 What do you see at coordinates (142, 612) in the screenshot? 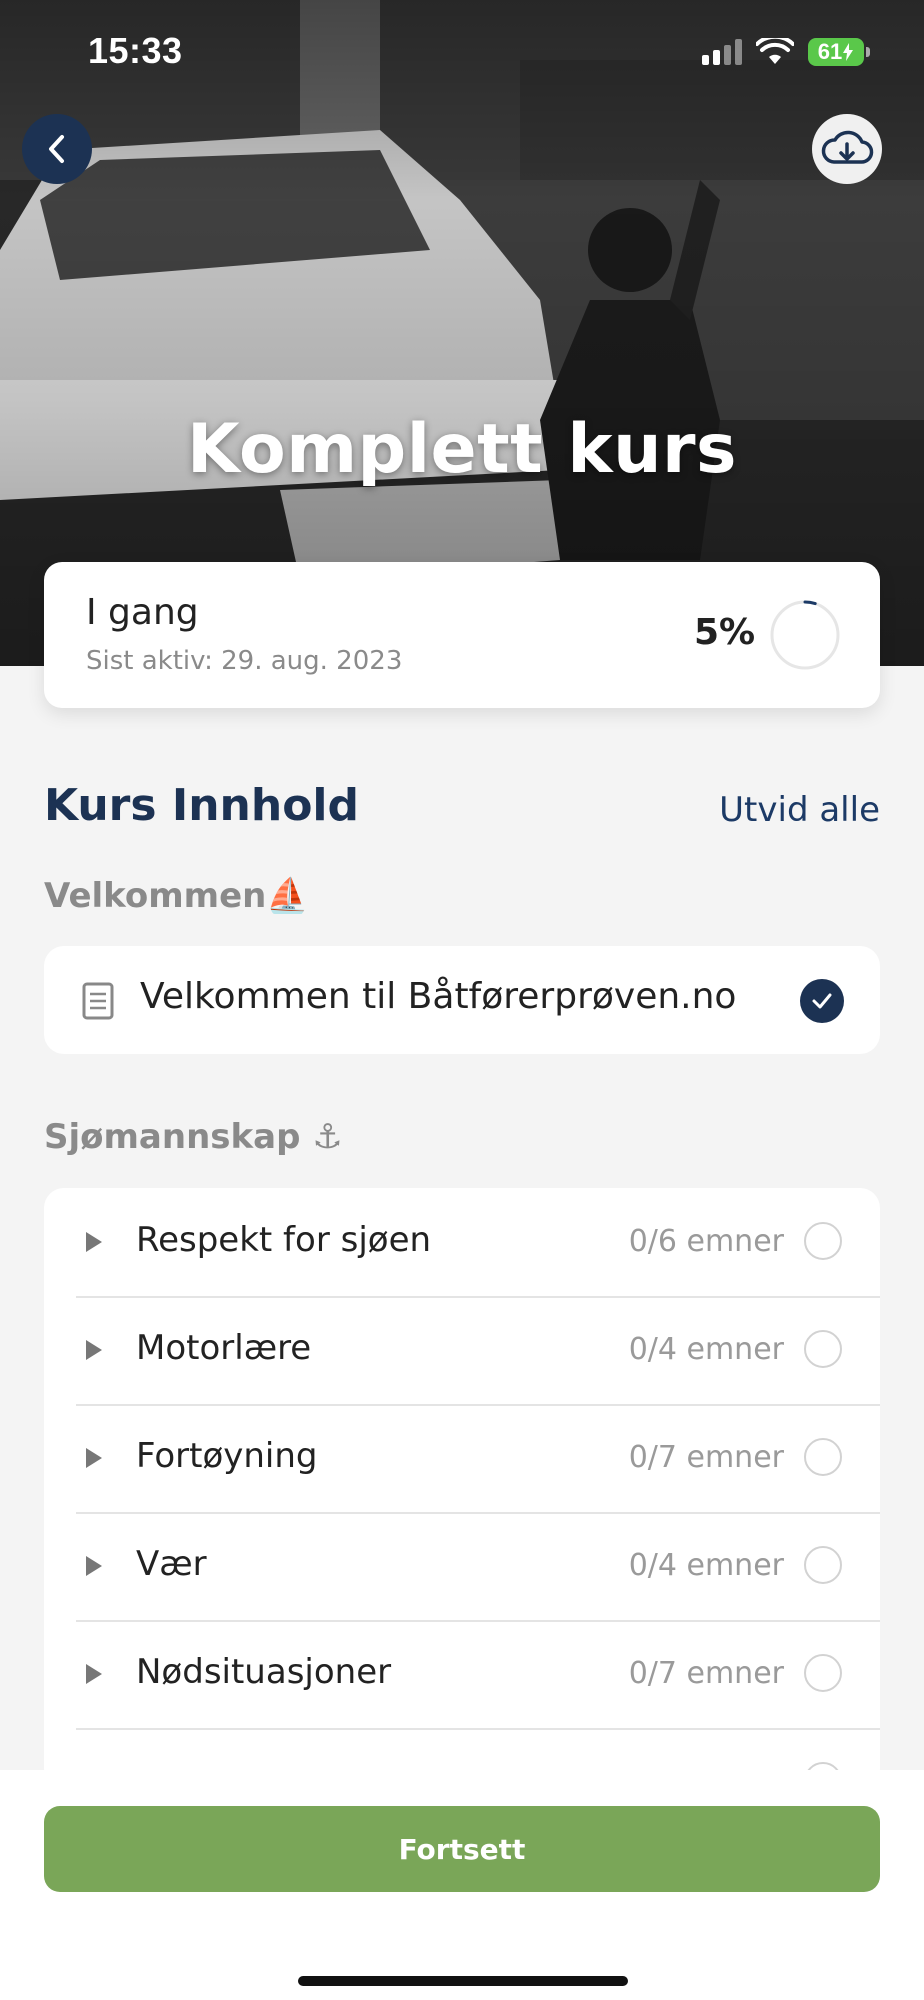
I see `progress-status: I gang` at bounding box center [142, 612].